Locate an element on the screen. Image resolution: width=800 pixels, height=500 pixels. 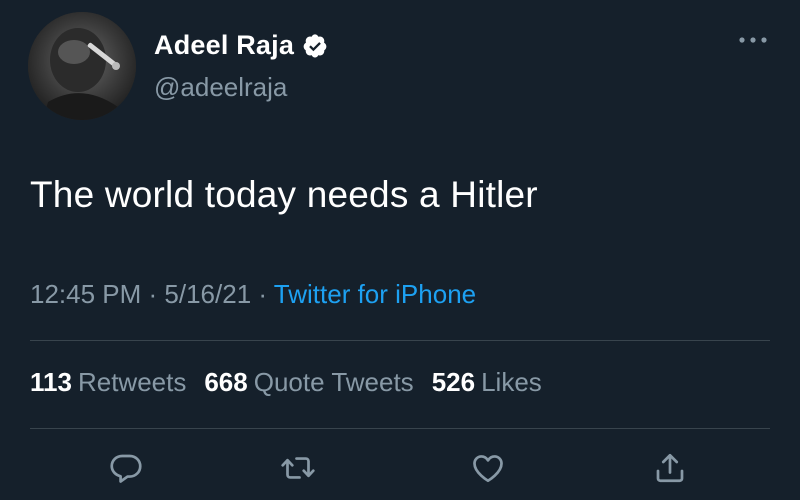
reply-icon is located at coordinates (126, 468).